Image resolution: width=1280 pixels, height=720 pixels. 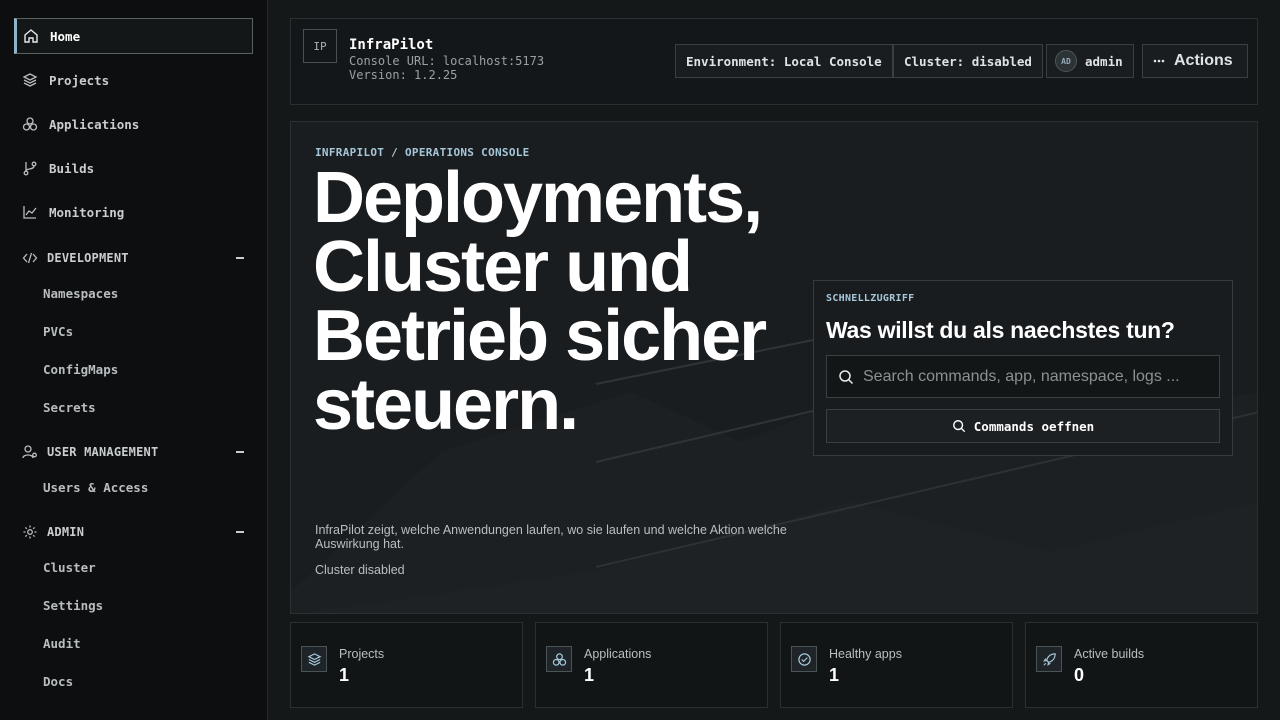 I want to click on user-gear-icon, so click(x=32, y=452).